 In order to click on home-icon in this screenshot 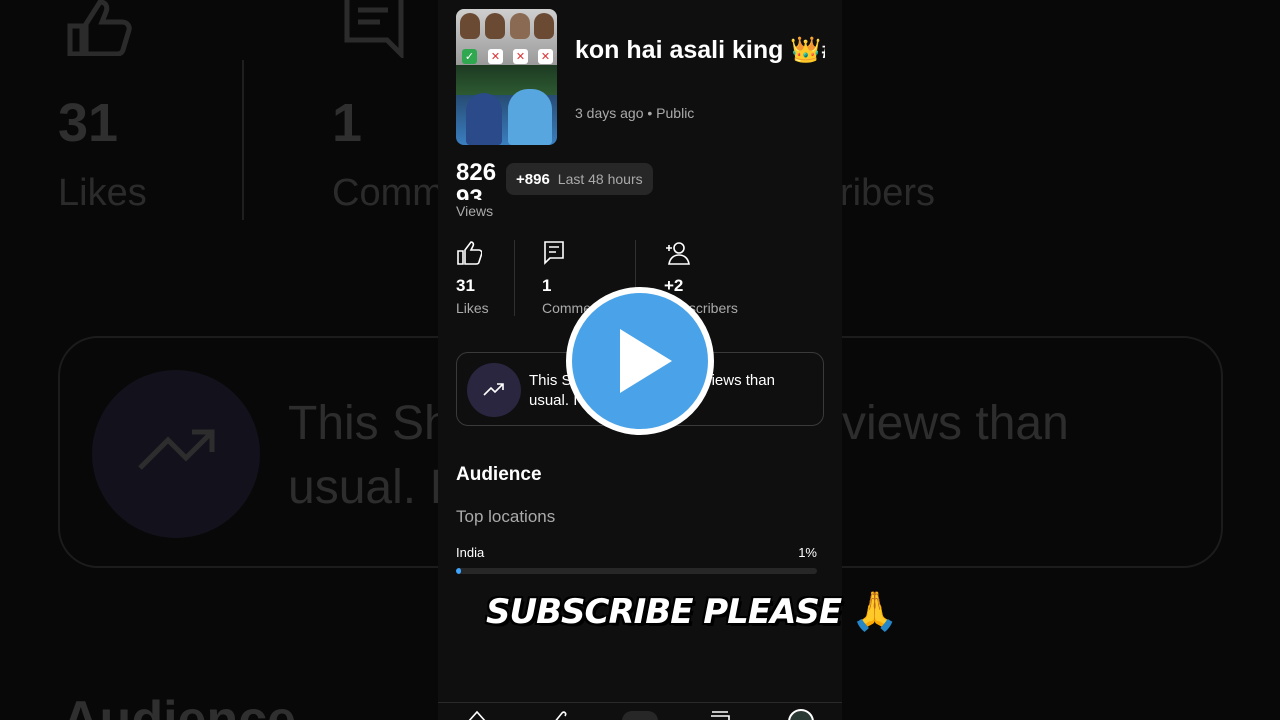, I will do `click(477, 714)`.